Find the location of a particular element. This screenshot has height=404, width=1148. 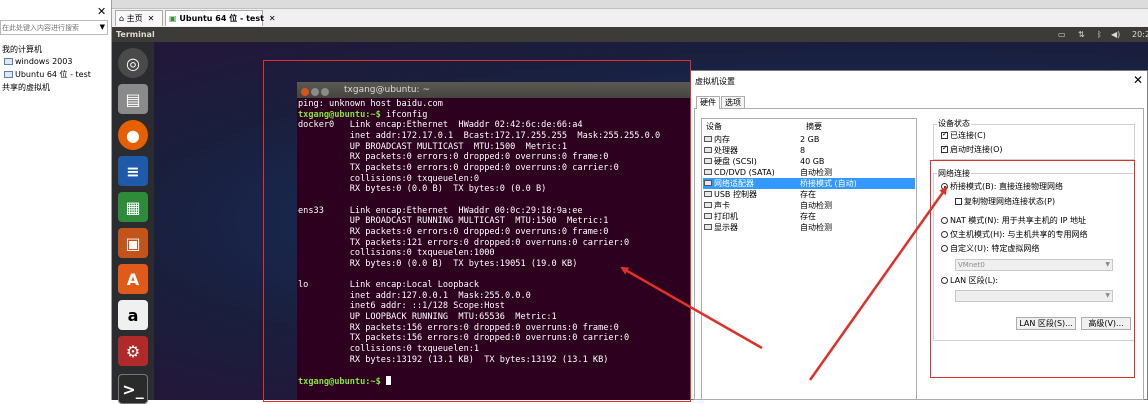

annotation-arrow-terminal is located at coordinates (691, 308).